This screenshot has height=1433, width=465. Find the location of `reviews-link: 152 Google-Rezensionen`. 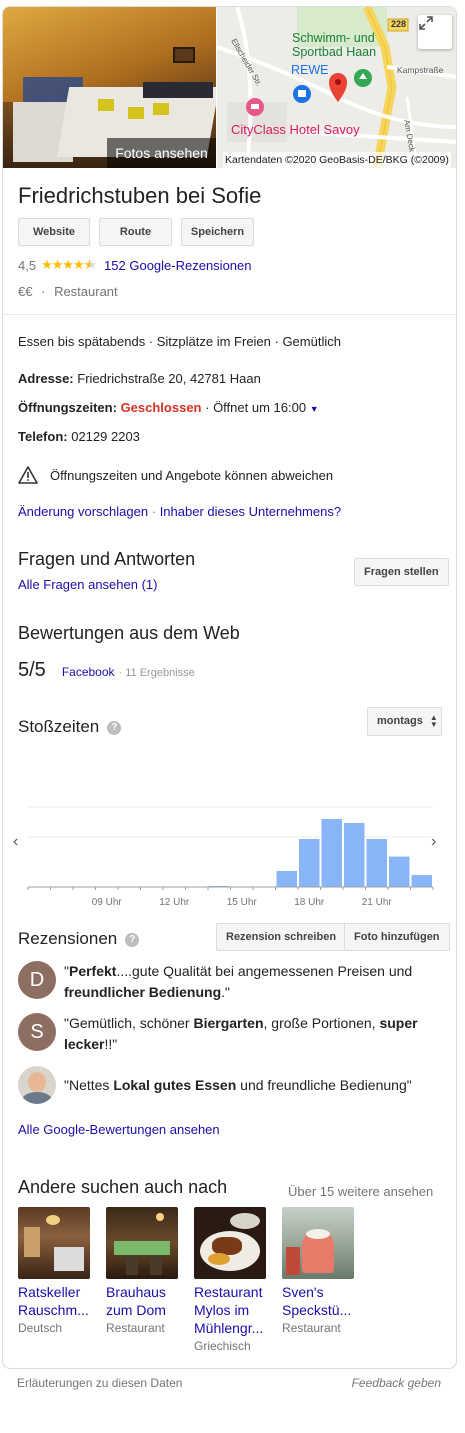

reviews-link: 152 Google-Rezensionen is located at coordinates (177, 265).